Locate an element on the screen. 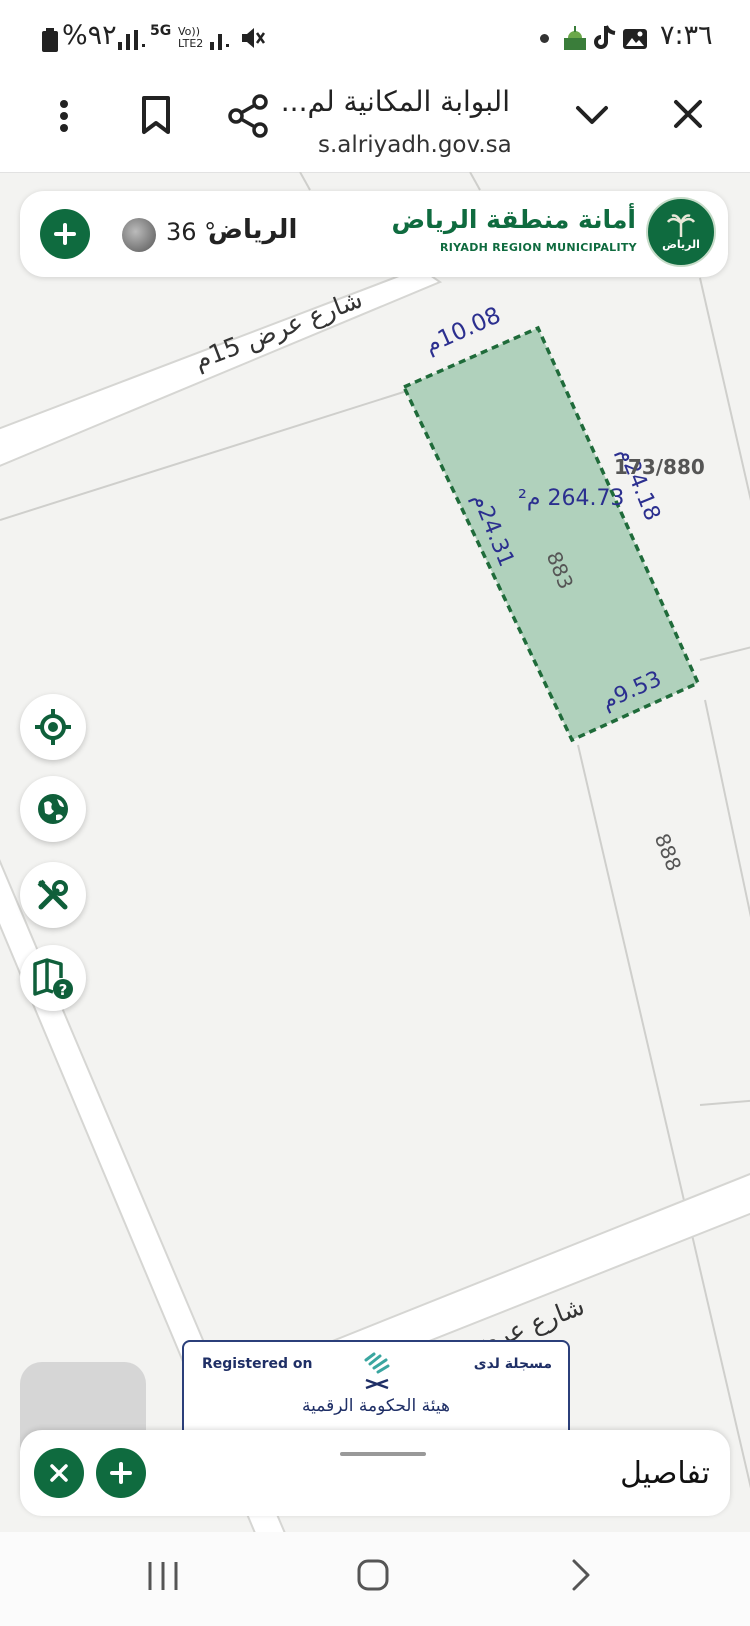  tools-button is located at coordinates (53, 895).